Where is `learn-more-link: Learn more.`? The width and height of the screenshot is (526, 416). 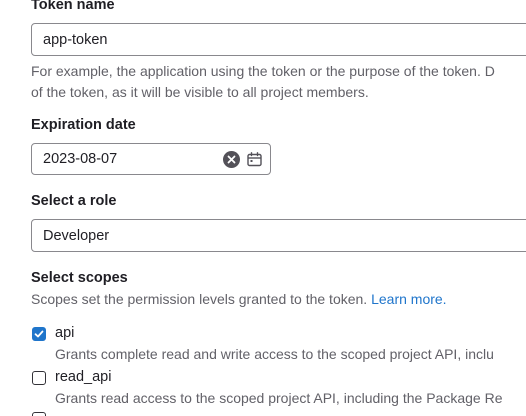 learn-more-link: Learn more. is located at coordinates (408, 299).